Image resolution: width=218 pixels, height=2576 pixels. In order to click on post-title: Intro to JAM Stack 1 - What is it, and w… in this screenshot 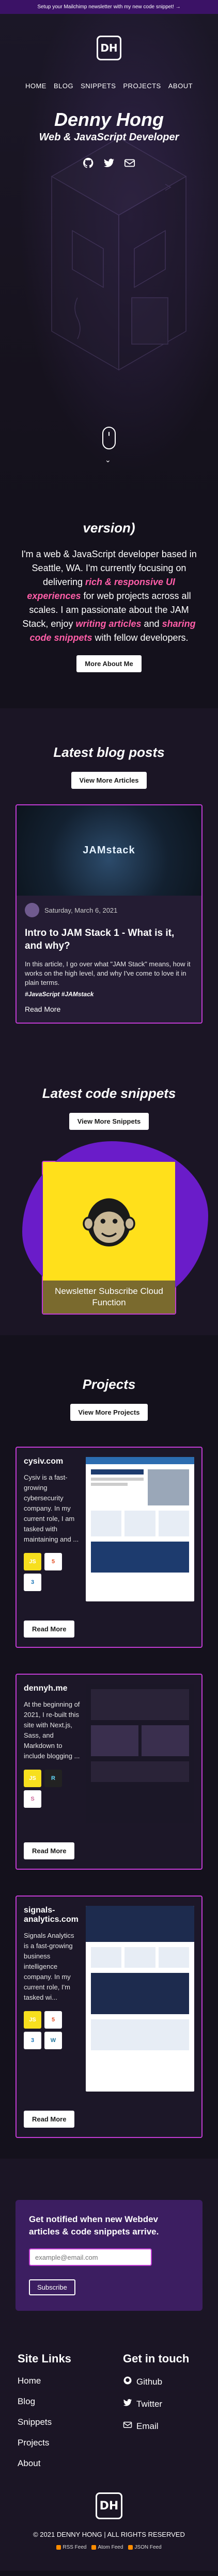, I will do `click(109, 939)`.